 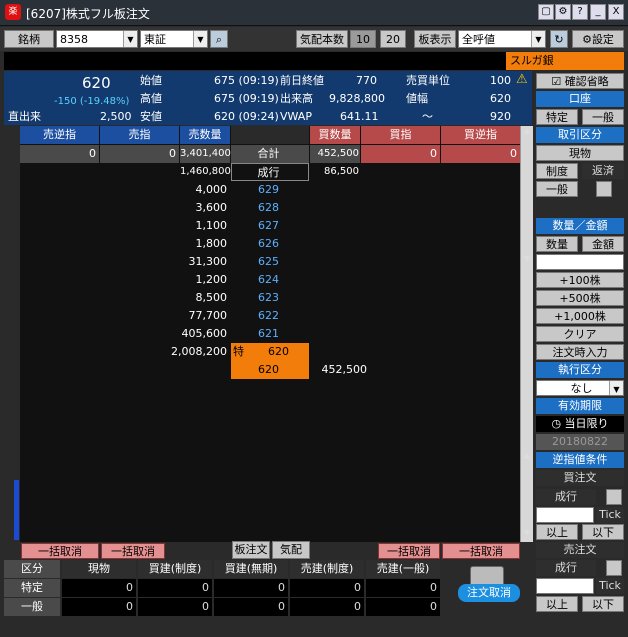 I want to click on cancel-all-sell-stop-button: 一括取消, so click(x=60, y=551).